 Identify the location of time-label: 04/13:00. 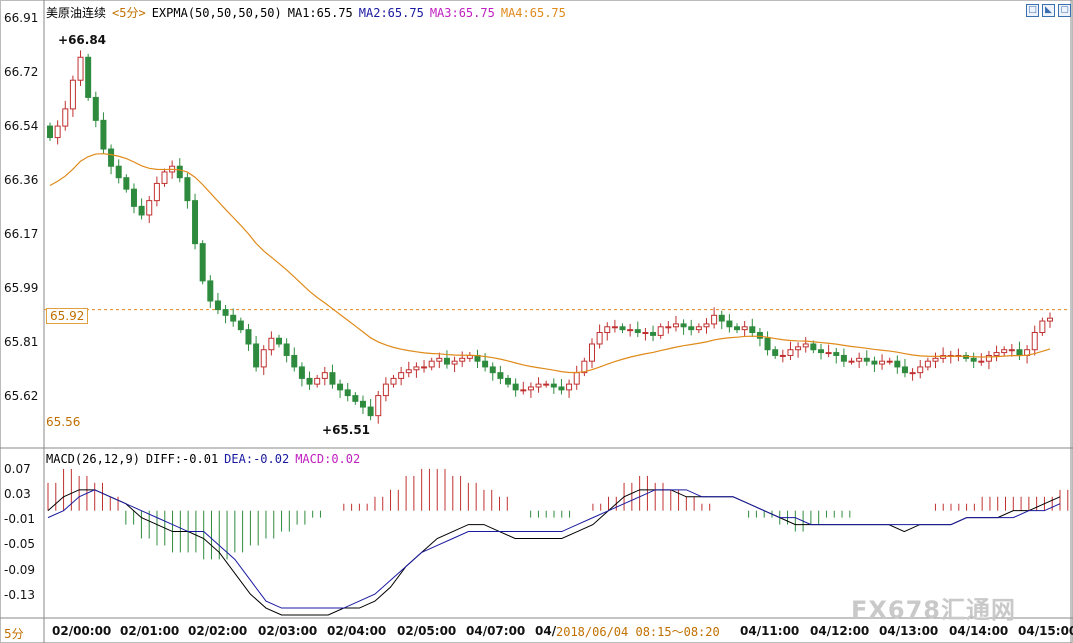
(909, 631).